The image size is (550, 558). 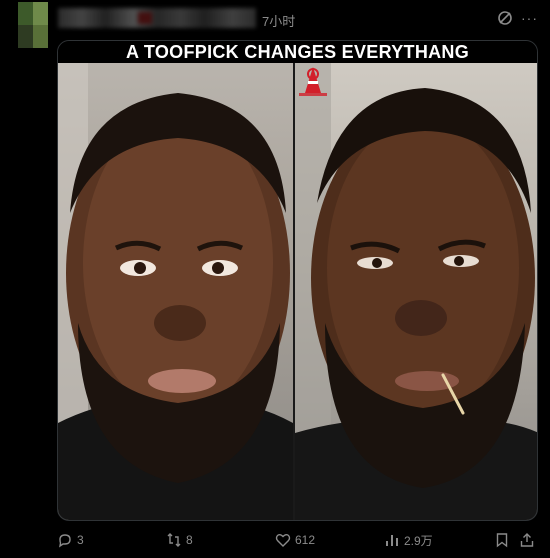 I want to click on avatar, so click(x=33, y=25).